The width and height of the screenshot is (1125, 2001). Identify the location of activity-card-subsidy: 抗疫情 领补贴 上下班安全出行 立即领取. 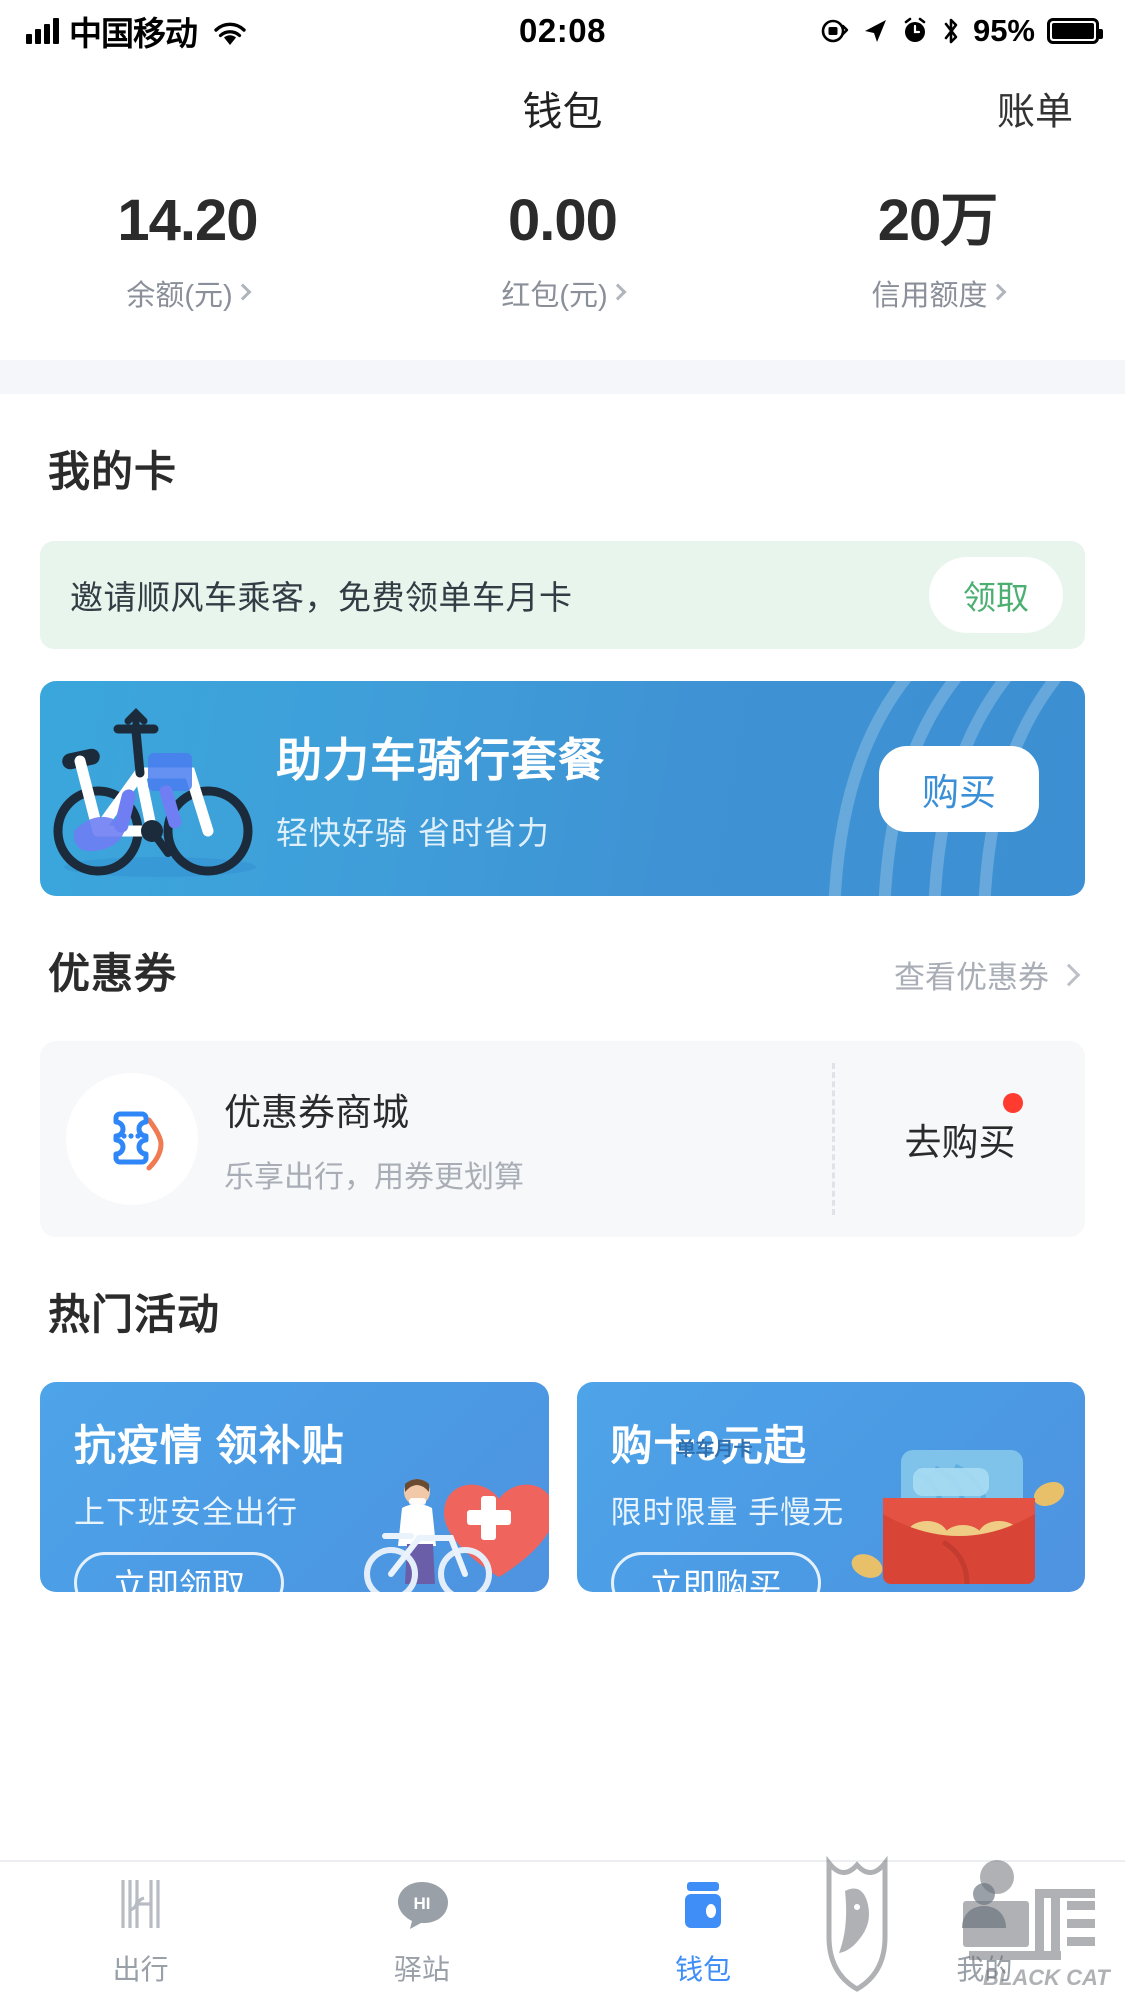
(294, 1487).